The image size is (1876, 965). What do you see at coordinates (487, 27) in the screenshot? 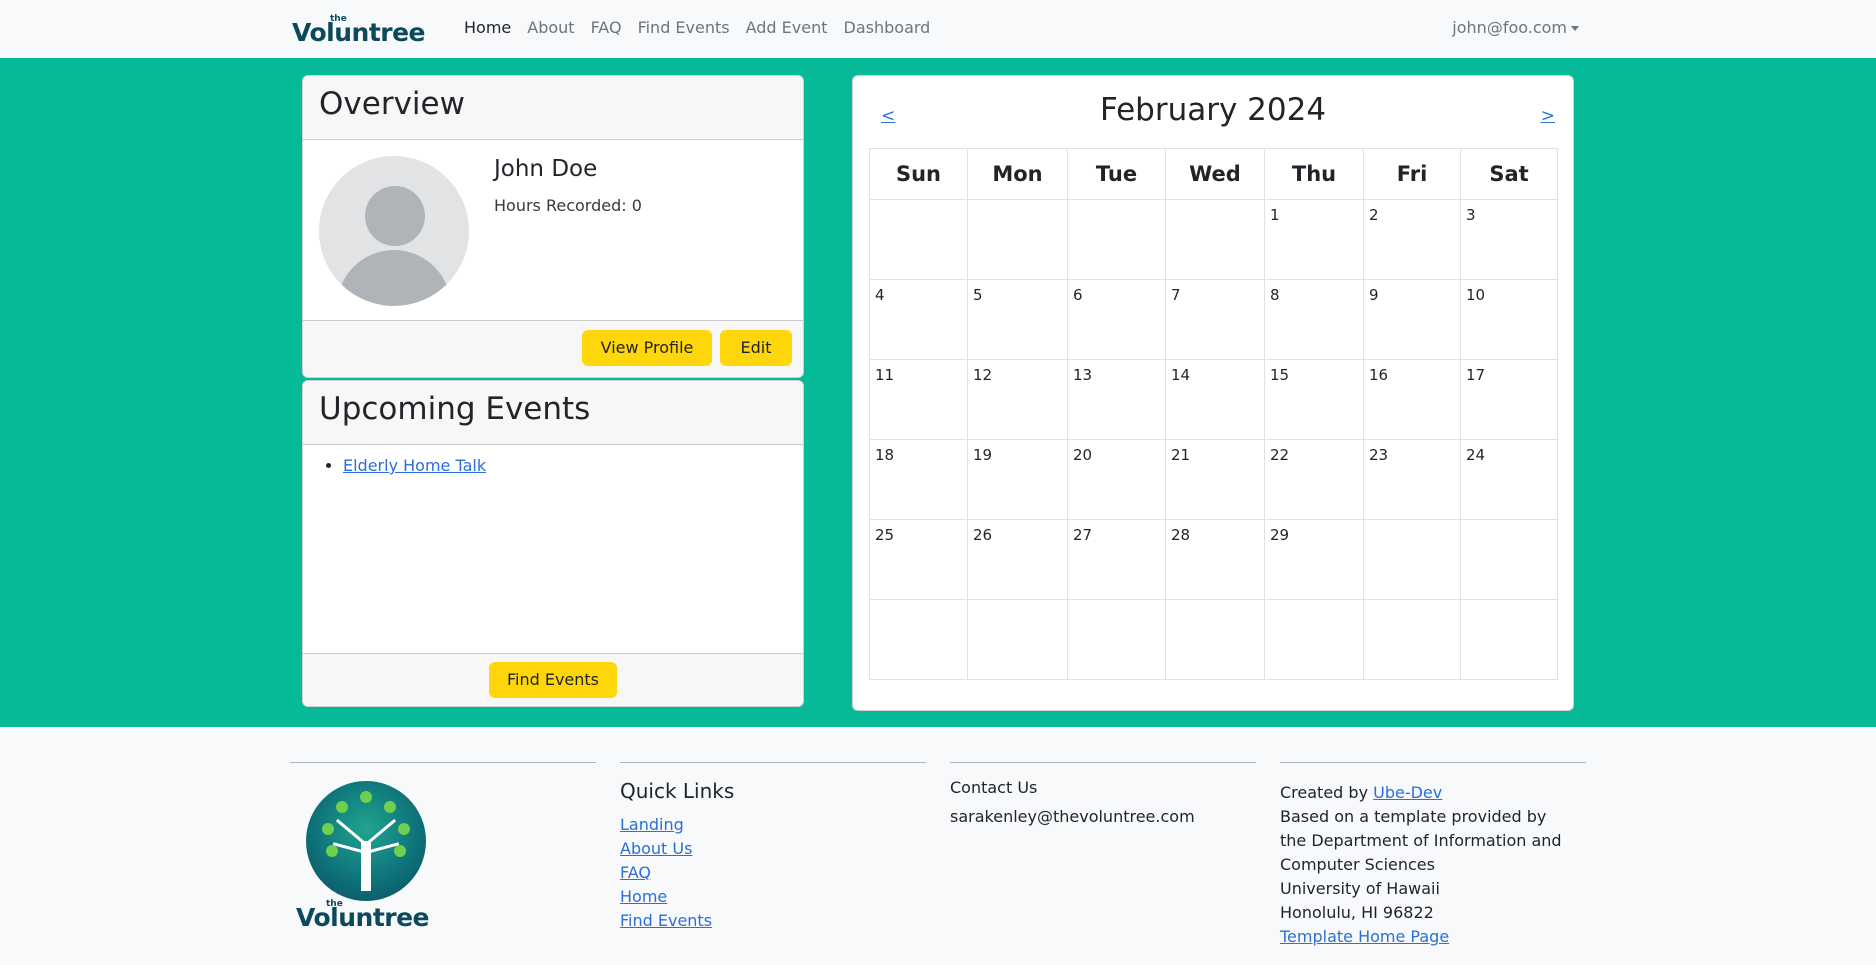
I see `nav-home: Home` at bounding box center [487, 27].